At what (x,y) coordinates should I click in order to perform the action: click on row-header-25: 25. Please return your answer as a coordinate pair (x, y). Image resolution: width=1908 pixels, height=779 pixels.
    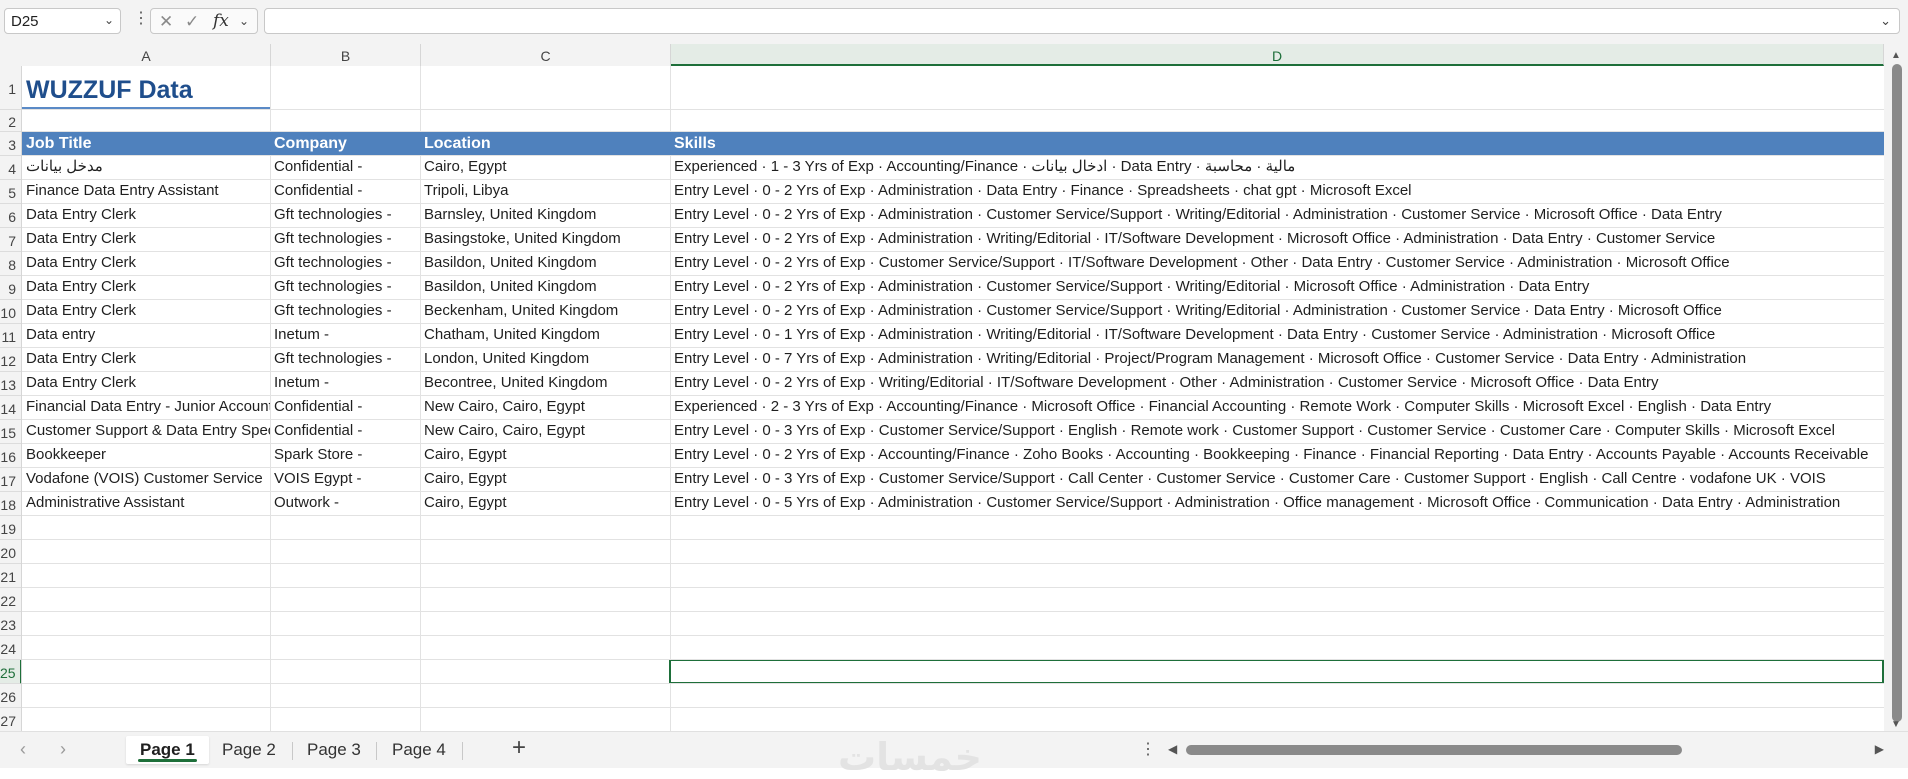
    Looking at the image, I should click on (10, 672).